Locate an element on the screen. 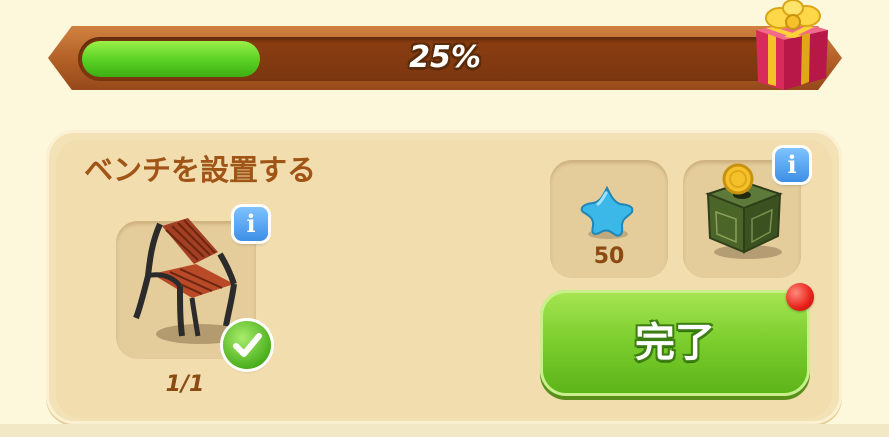  bottom-strip is located at coordinates (444, 430).